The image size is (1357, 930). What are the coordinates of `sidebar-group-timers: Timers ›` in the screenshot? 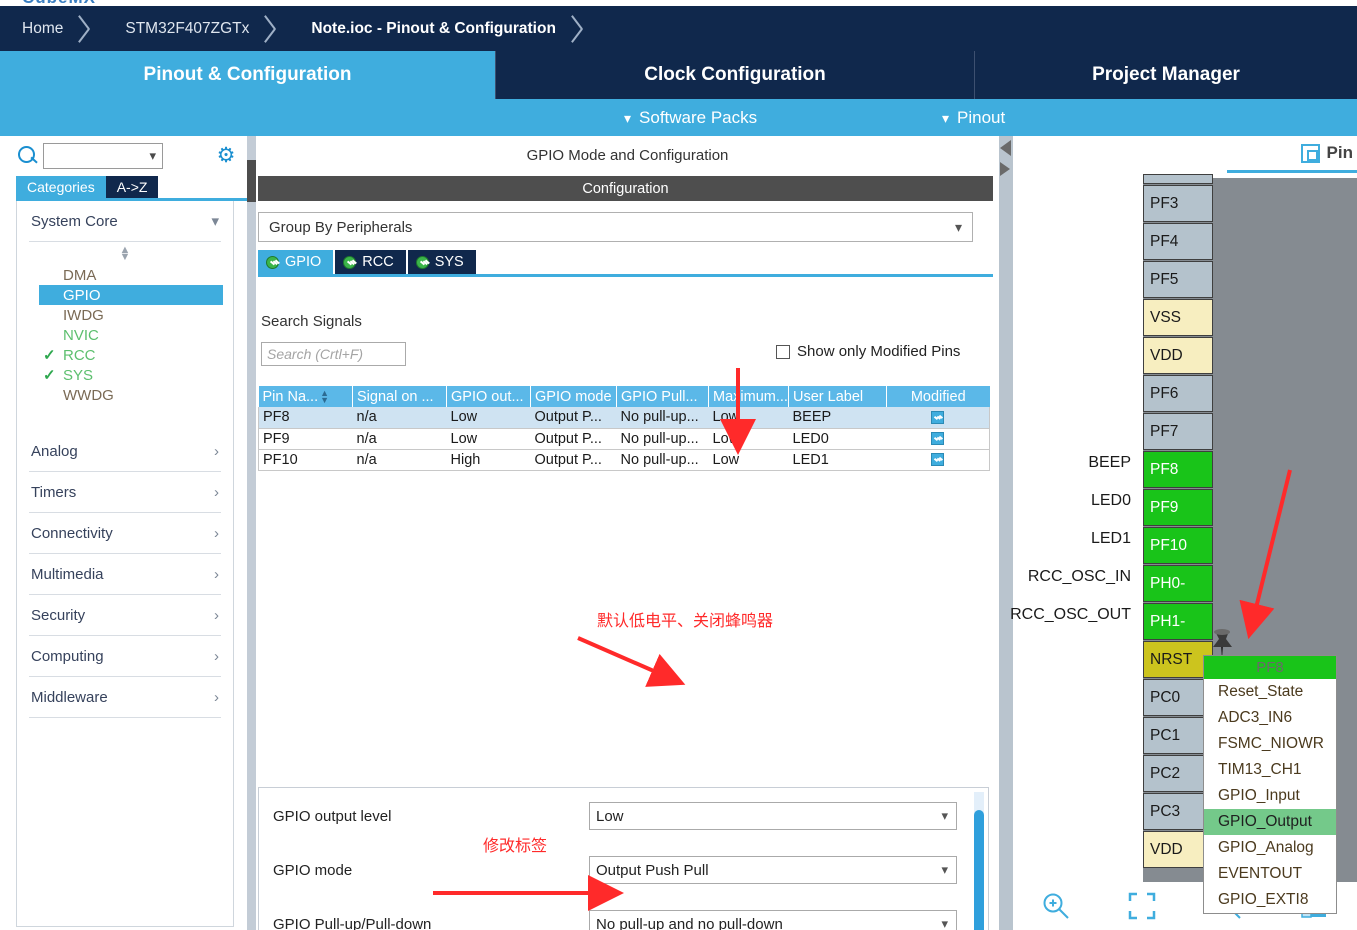 It's located at (125, 492).